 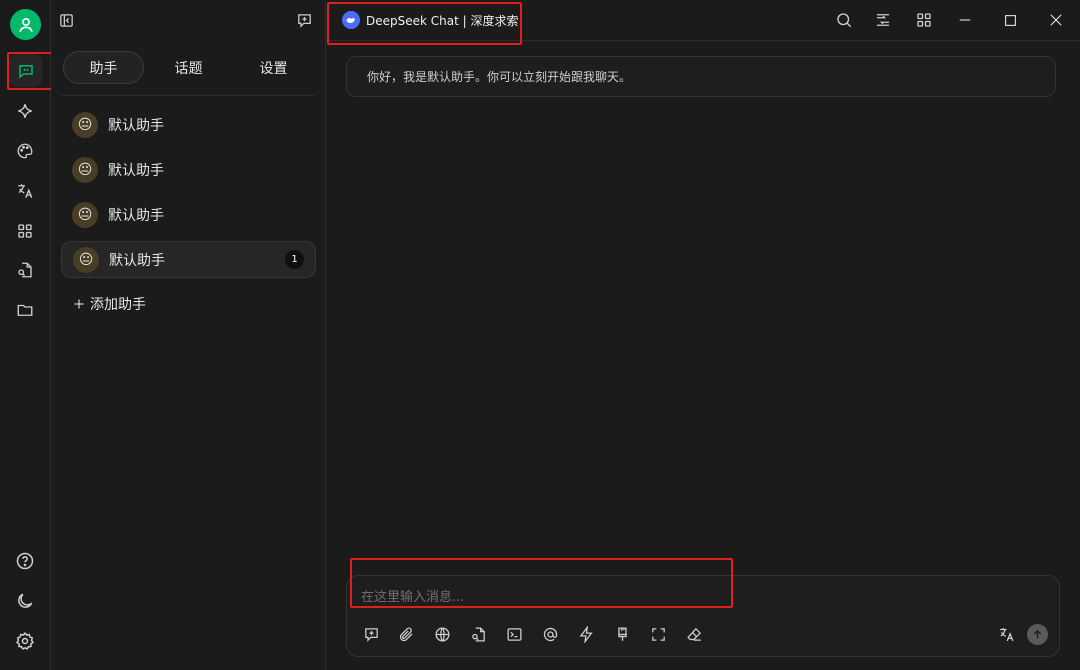 I want to click on folder-icon, so click(x=25, y=310).